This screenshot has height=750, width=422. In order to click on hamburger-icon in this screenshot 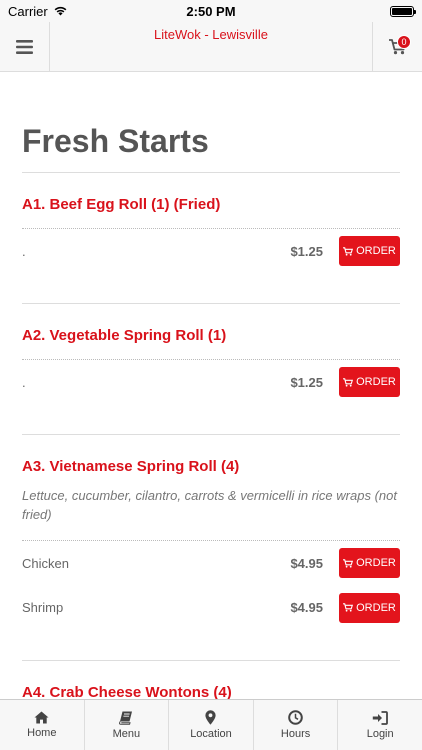, I will do `click(24, 46)`.